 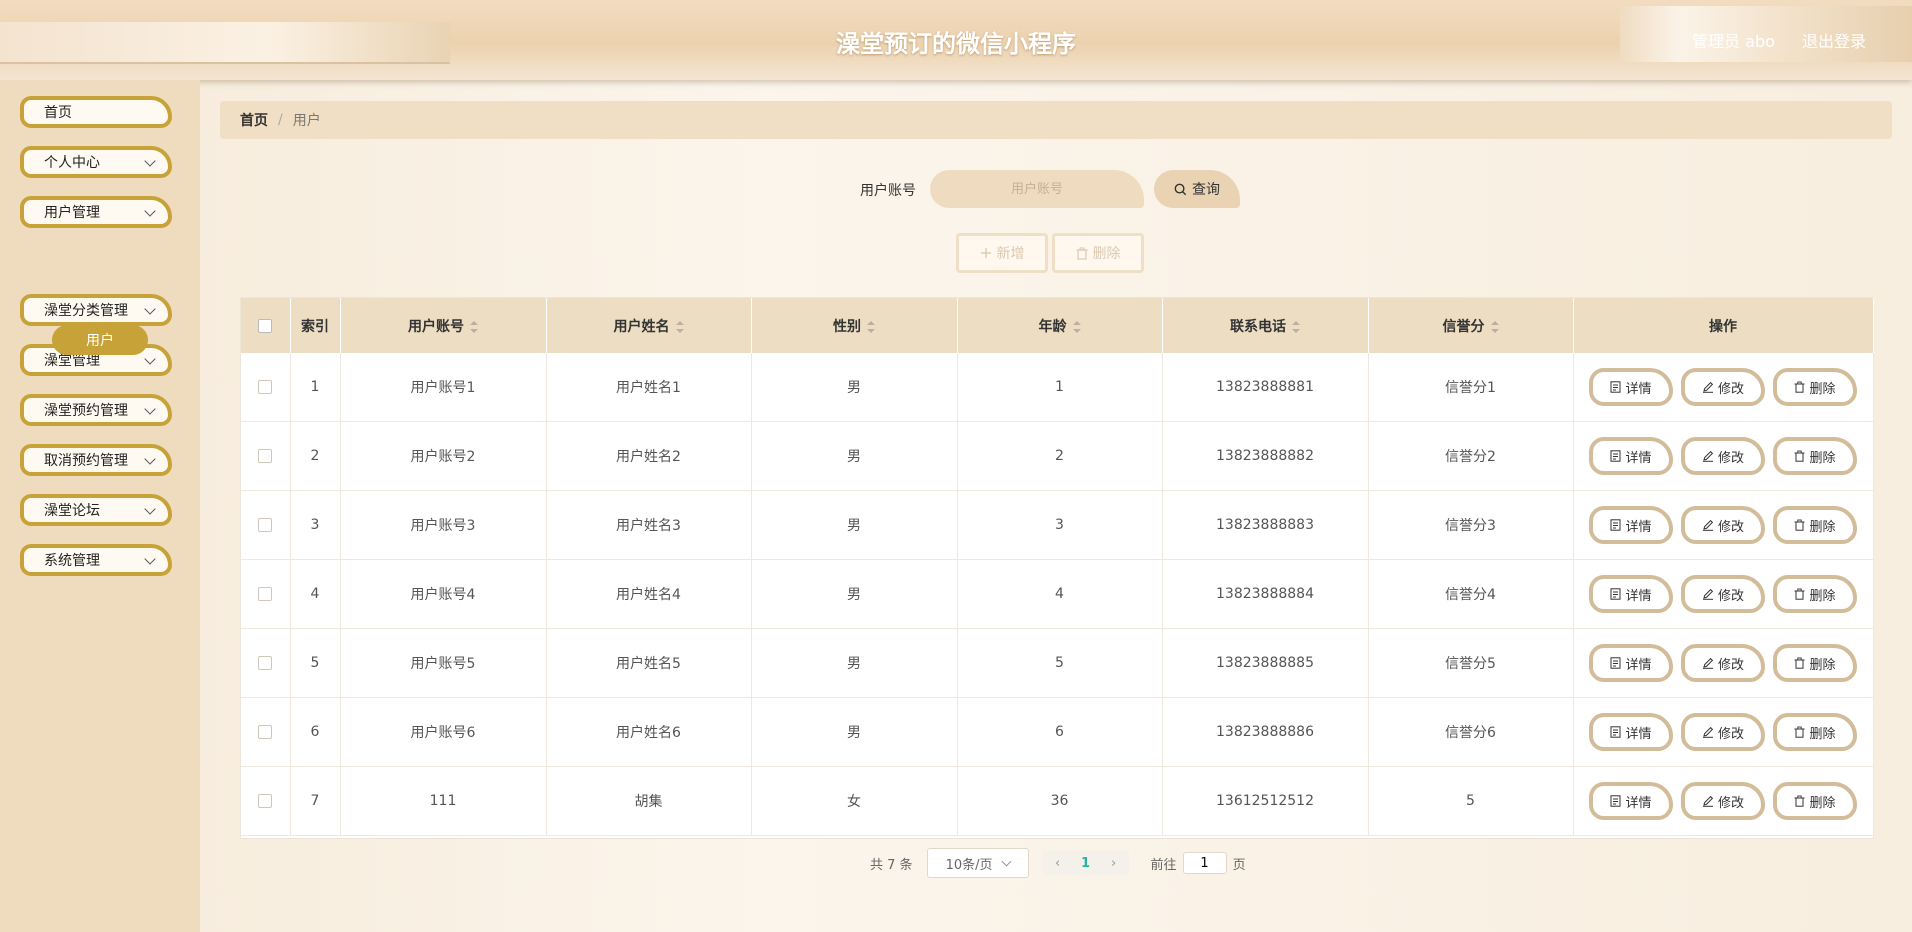 I want to click on sidebar-item-label: 个人中心, so click(x=72, y=163).